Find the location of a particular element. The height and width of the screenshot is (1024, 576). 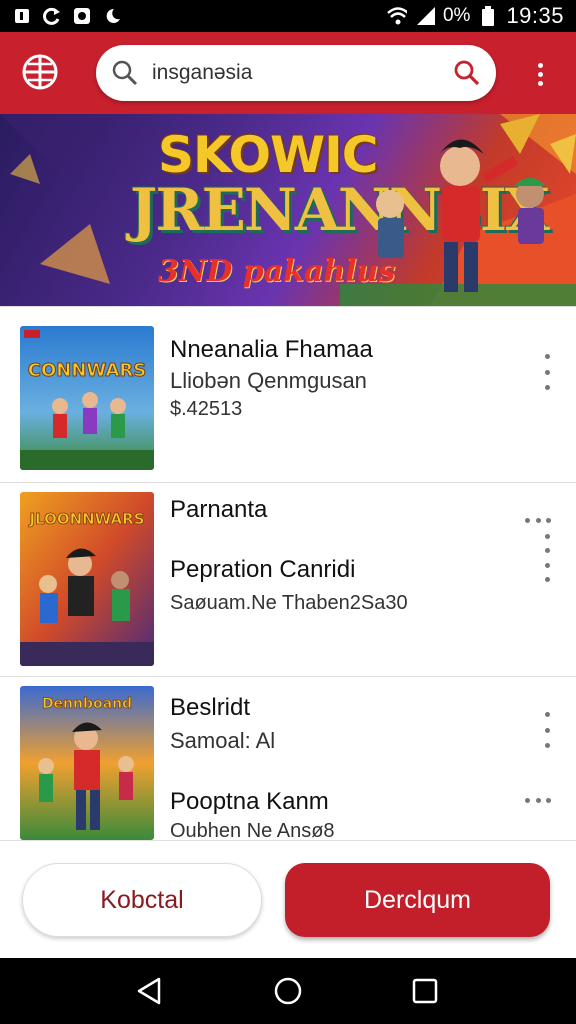

search-input: insganəsia is located at coordinates (296, 73).